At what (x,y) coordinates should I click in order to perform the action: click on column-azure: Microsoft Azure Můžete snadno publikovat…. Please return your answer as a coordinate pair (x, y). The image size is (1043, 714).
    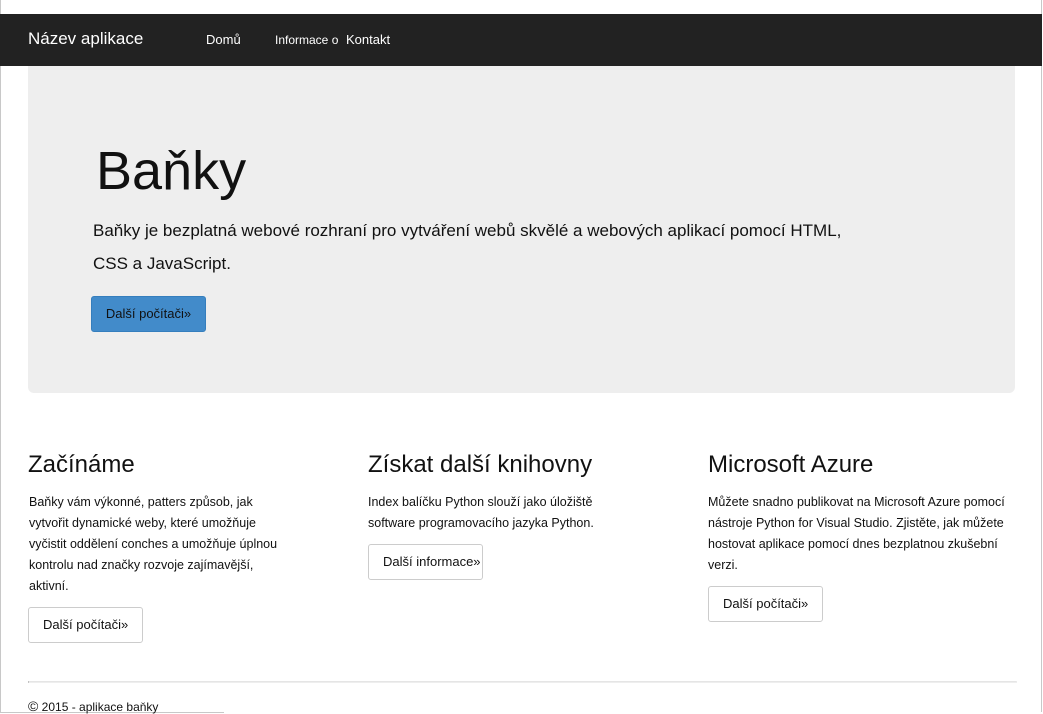
    Looking at the image, I should click on (868, 536).